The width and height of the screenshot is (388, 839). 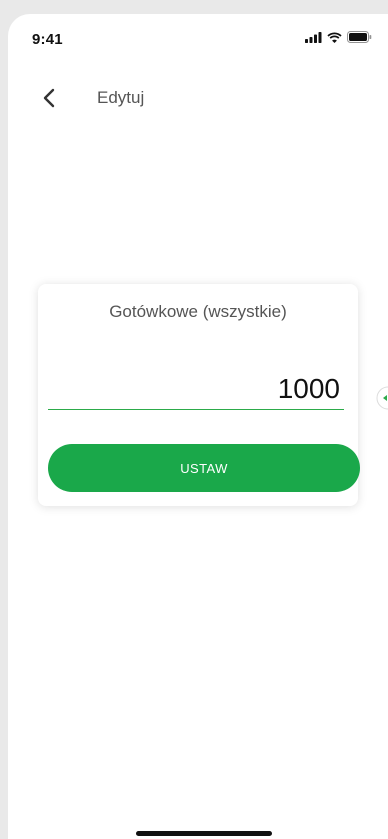 I want to click on home-indicator, so click(x=204, y=833).